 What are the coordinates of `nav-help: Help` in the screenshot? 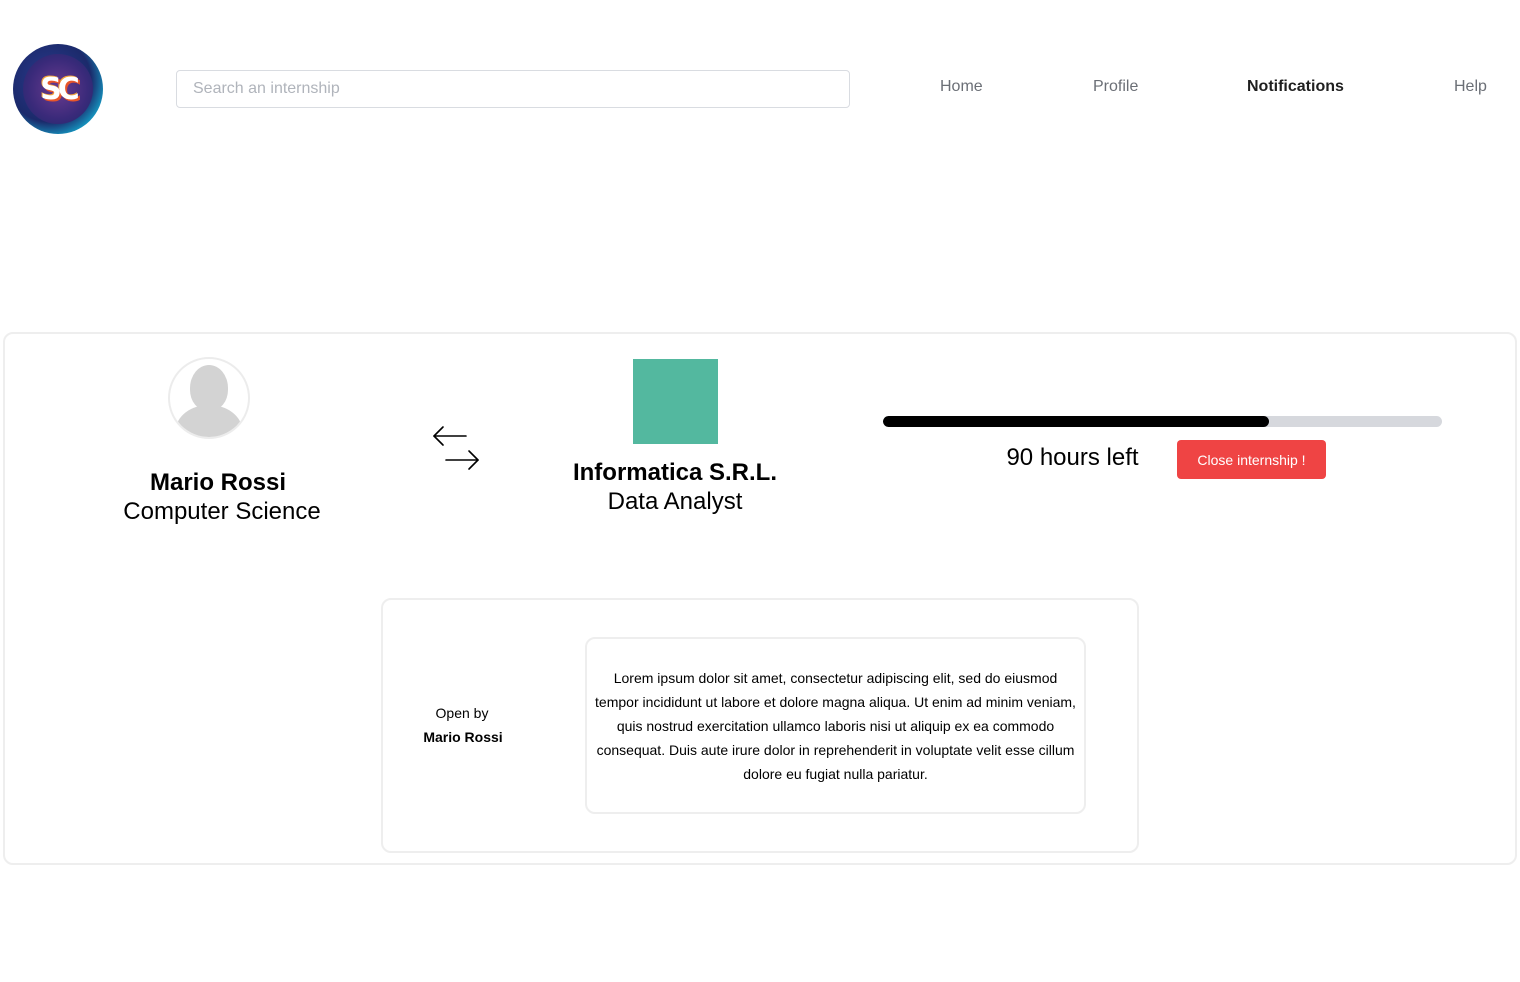 It's located at (1470, 87).